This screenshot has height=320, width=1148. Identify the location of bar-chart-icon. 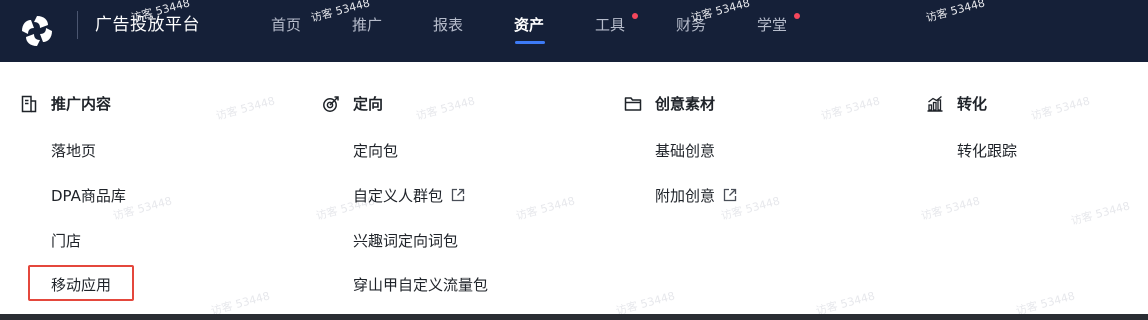
(935, 103).